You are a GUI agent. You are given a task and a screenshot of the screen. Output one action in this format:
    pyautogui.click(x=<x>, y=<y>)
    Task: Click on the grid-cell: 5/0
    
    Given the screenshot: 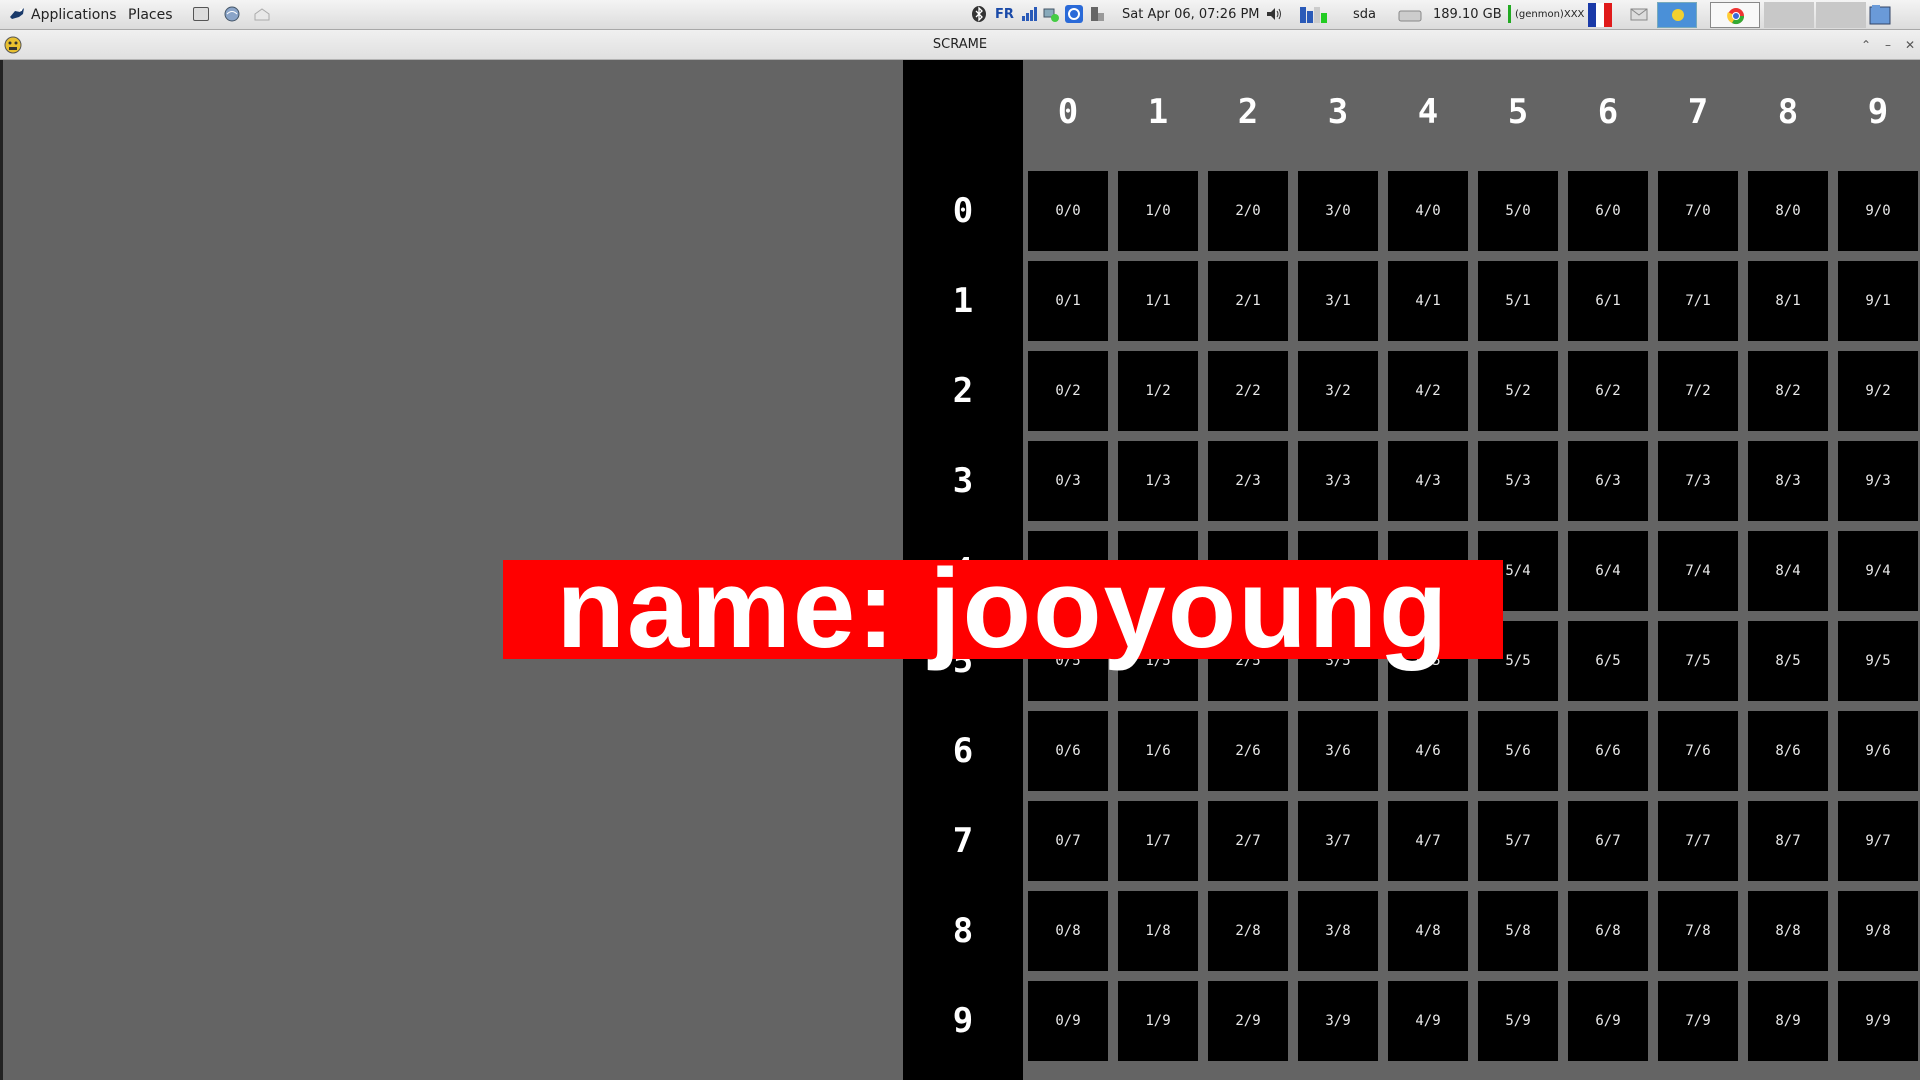 What is the action you would take?
    pyautogui.click(x=1518, y=211)
    